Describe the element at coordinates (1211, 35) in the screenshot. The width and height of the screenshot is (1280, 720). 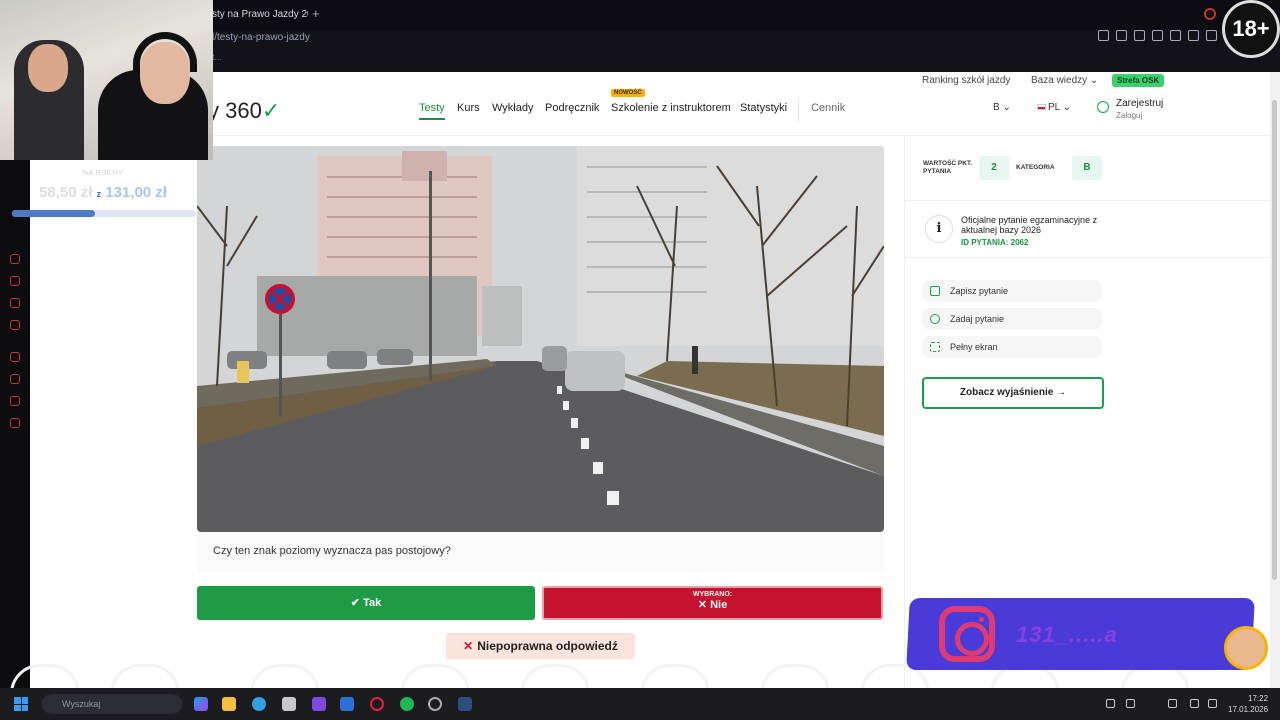
I see `download-icon` at that location.